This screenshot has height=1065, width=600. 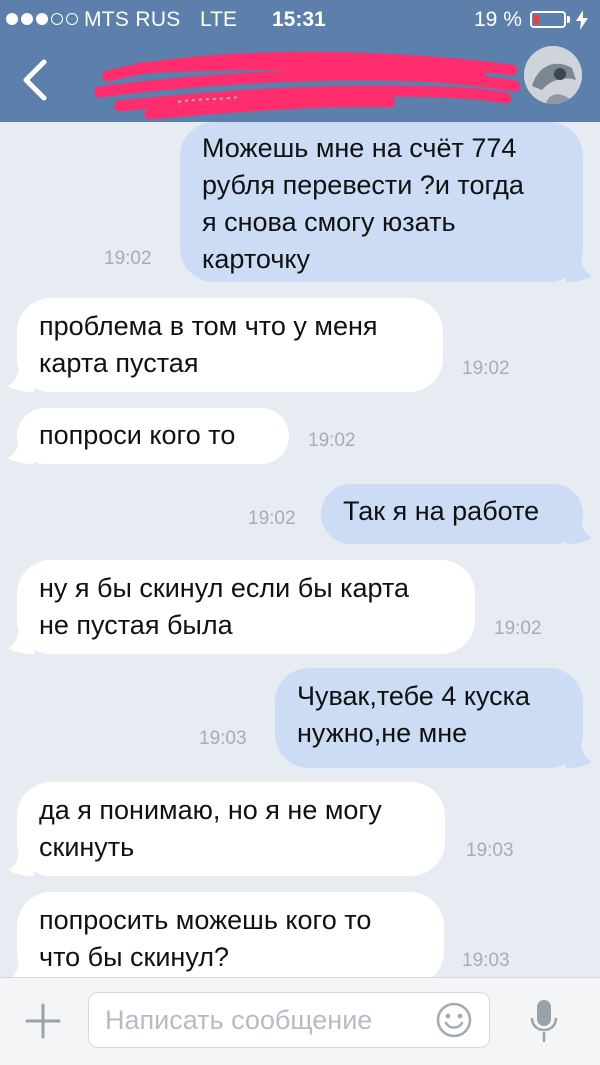 I want to click on back-chevron-icon, so click(x=36, y=80).